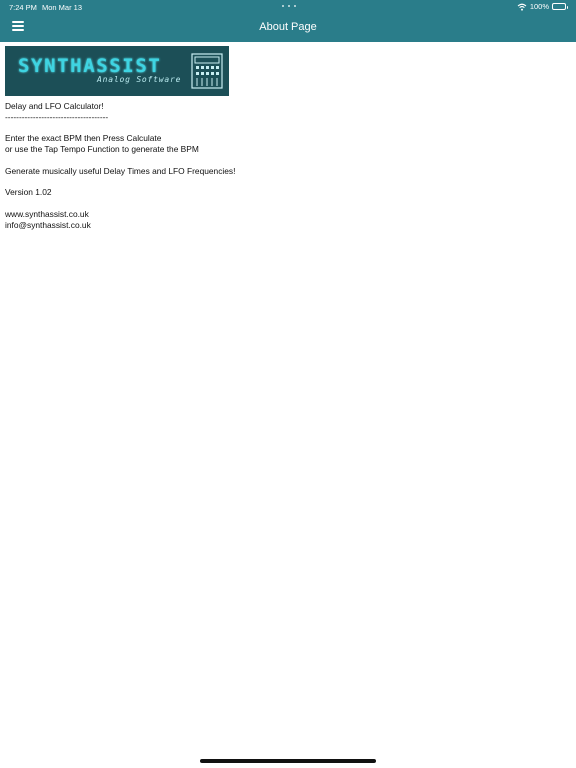 The image size is (576, 768). I want to click on multitasking-dots-icon, so click(289, 6).